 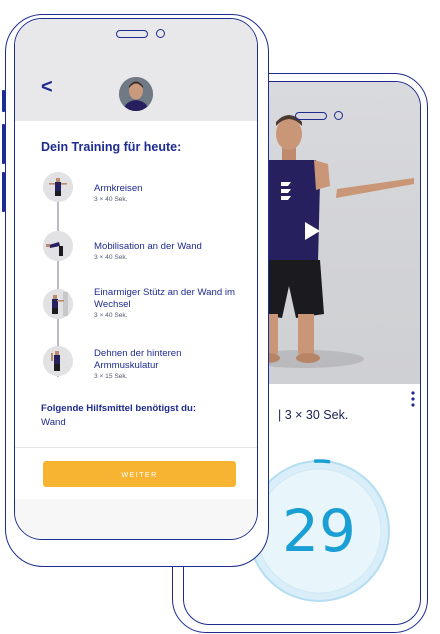 I want to click on avatar-image, so click(x=136, y=94).